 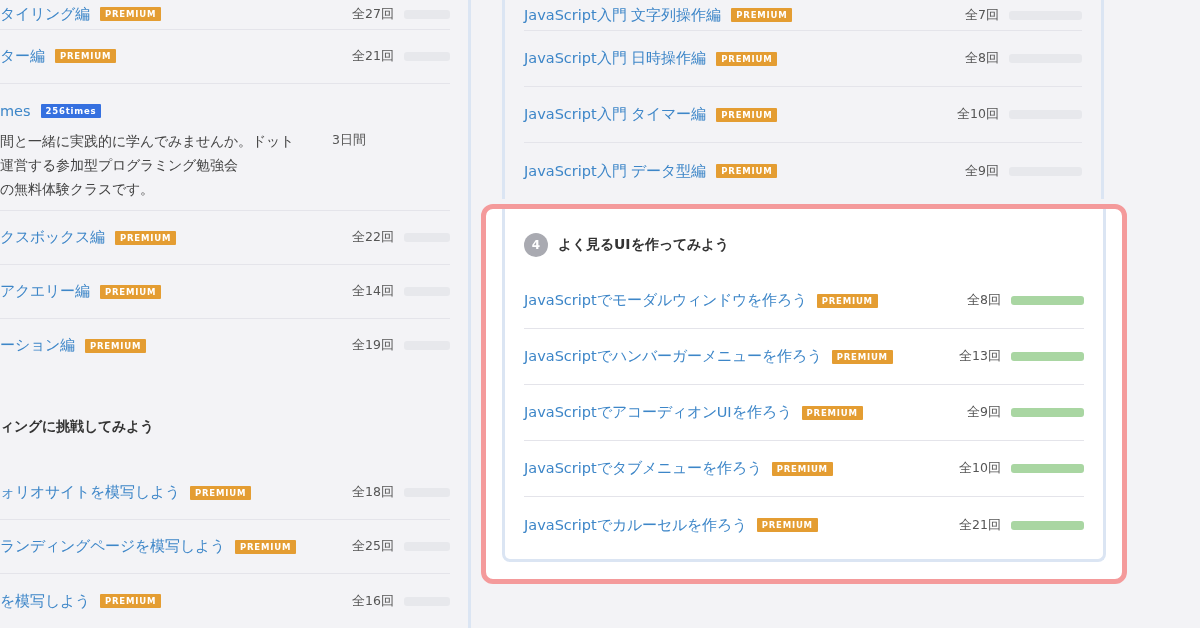 I want to click on lesson-link: JavaScriptでモーダルウィンドウを作ろう, so click(x=665, y=300).